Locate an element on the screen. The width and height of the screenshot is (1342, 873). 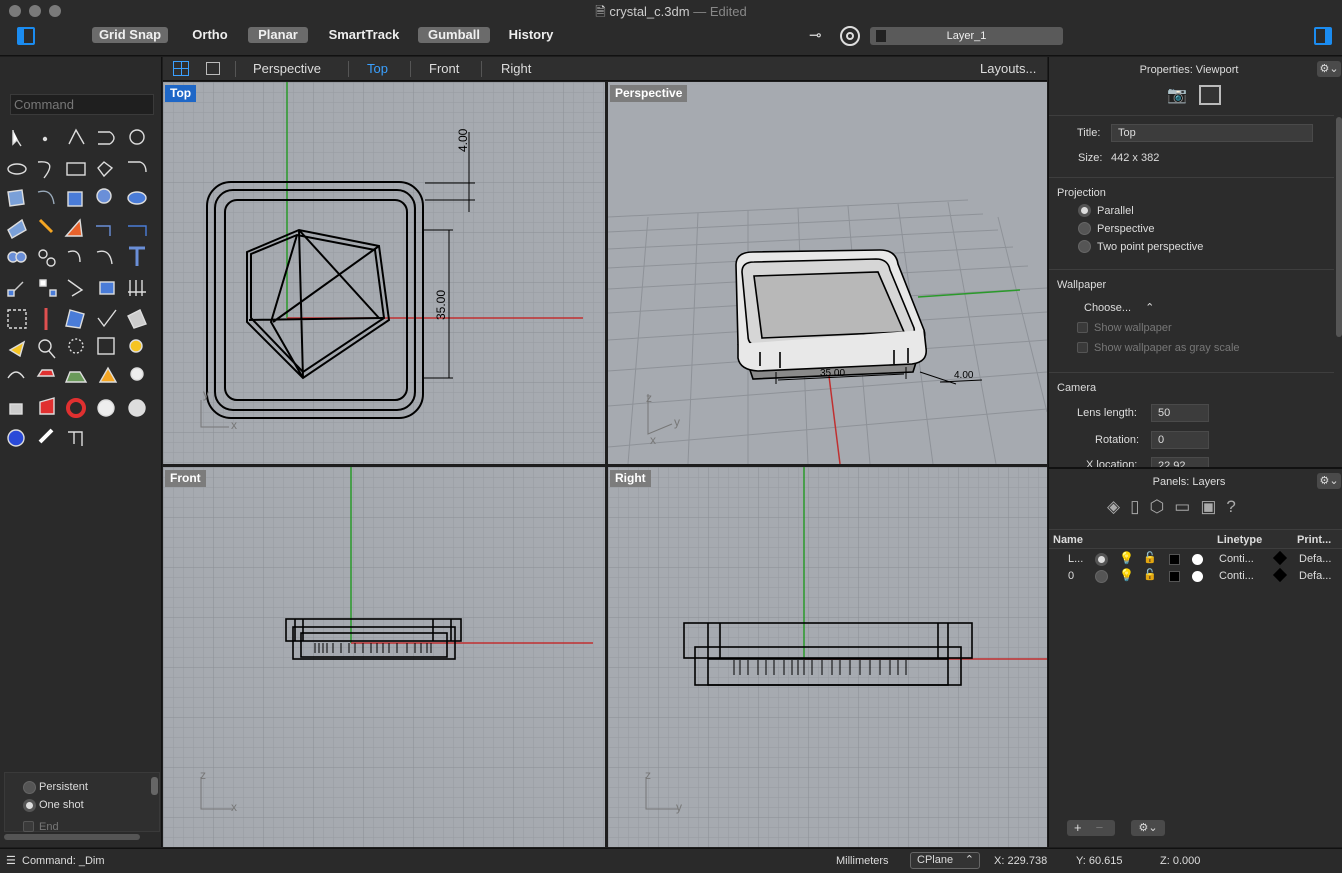
xlocation-label: X location: is located at coordinates (1112, 463).